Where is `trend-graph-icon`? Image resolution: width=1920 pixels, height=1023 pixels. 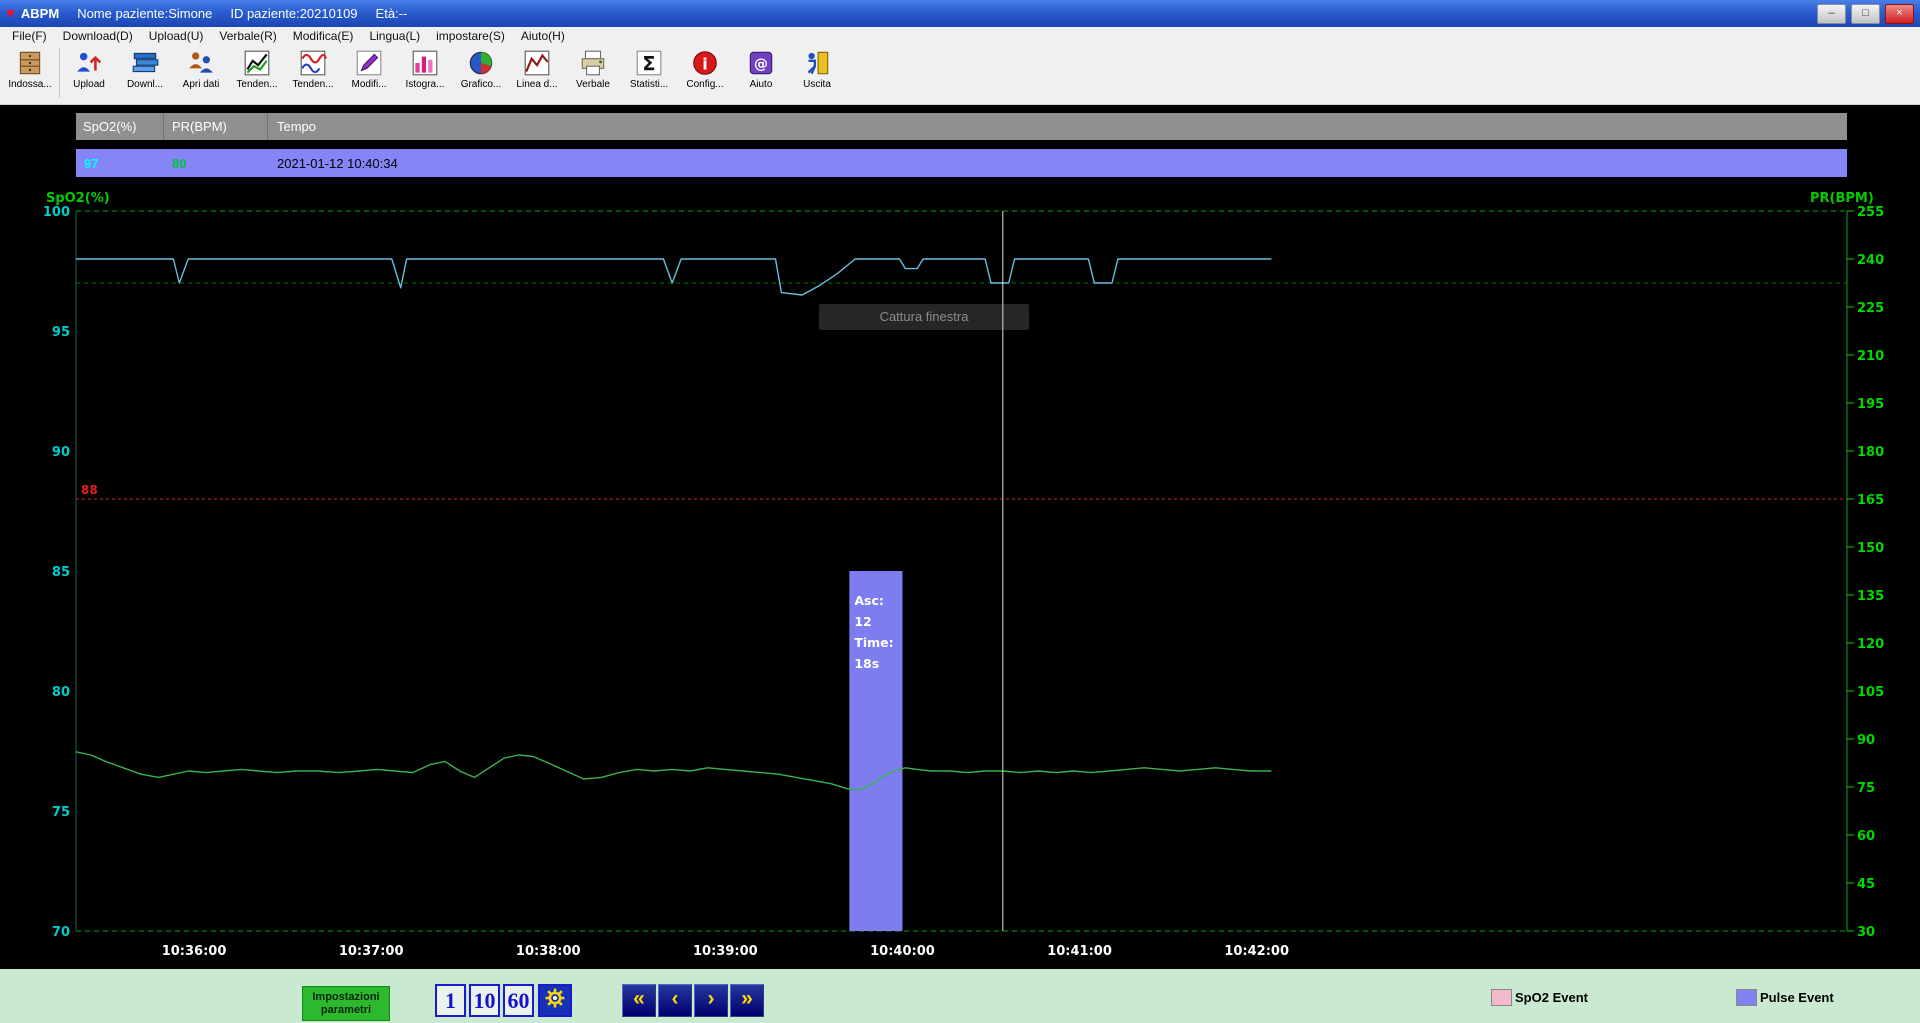 trend-graph-icon is located at coordinates (313, 63).